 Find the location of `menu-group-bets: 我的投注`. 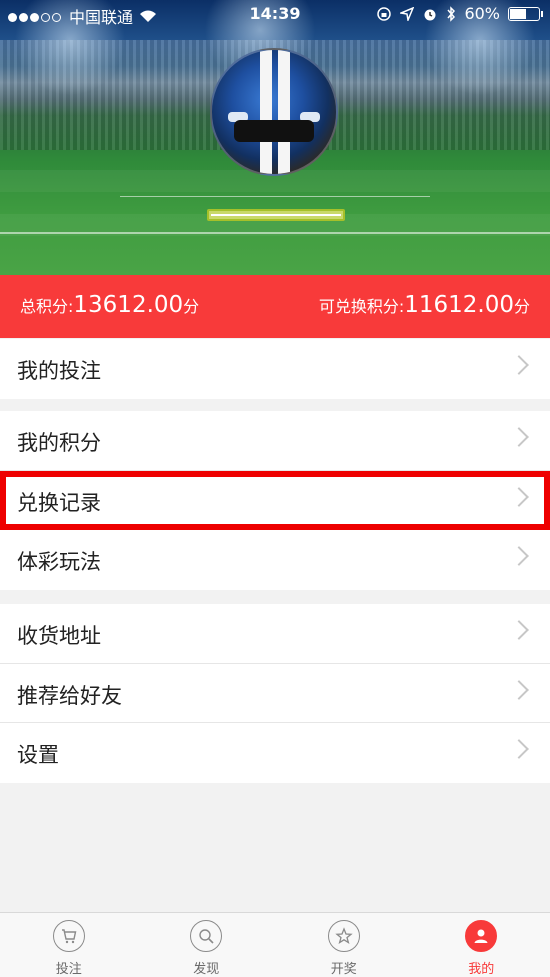

menu-group-bets: 我的投注 is located at coordinates (275, 369).